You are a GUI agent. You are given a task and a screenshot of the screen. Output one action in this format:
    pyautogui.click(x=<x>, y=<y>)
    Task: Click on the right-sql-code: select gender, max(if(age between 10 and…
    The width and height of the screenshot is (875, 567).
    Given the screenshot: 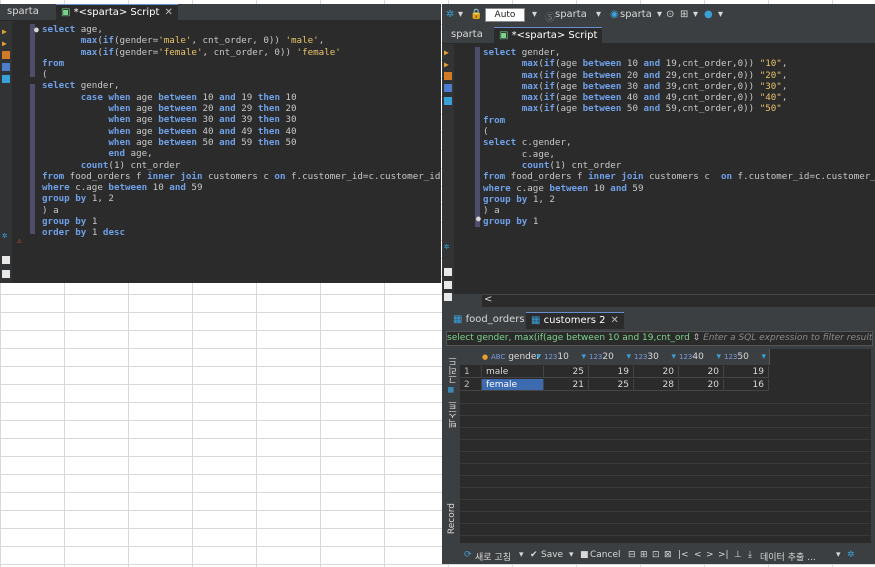 What is the action you would take?
    pyautogui.click(x=679, y=137)
    